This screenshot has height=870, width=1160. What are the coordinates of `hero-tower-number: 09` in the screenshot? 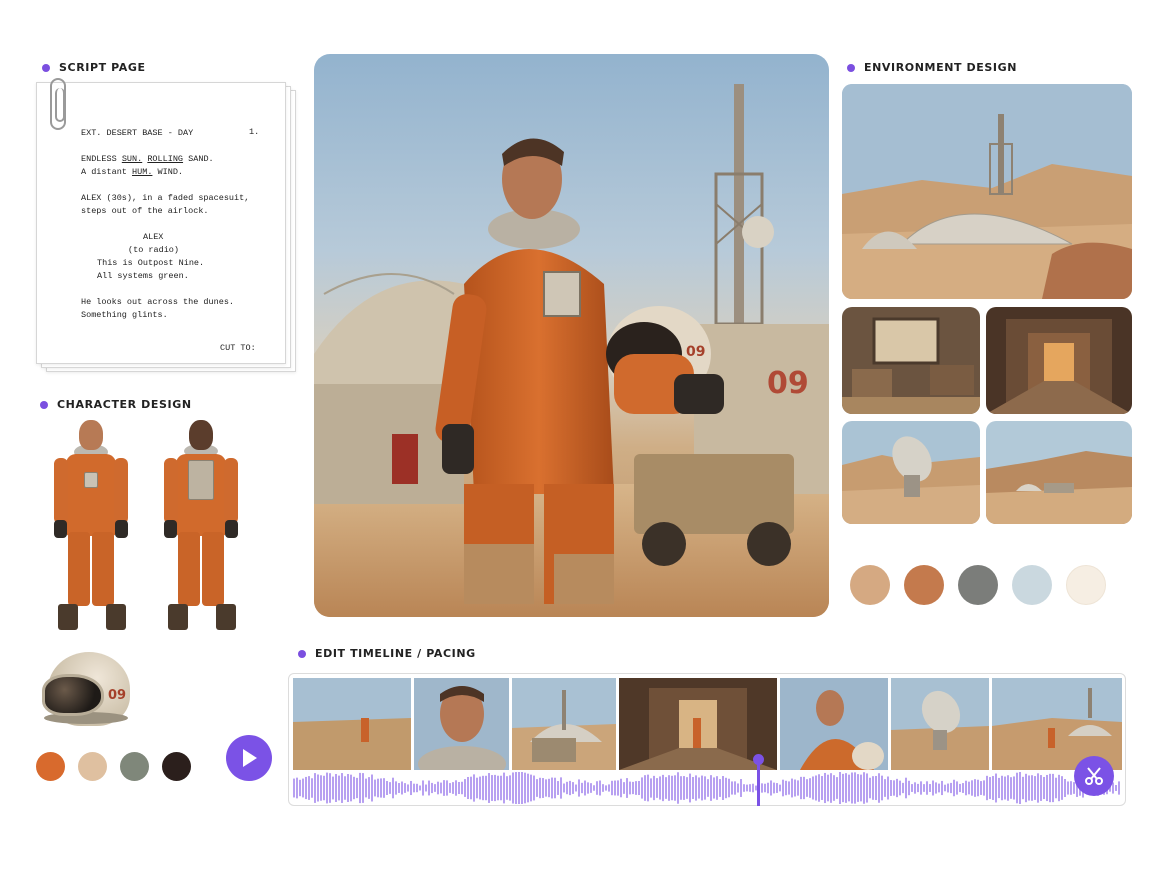 It's located at (788, 383).